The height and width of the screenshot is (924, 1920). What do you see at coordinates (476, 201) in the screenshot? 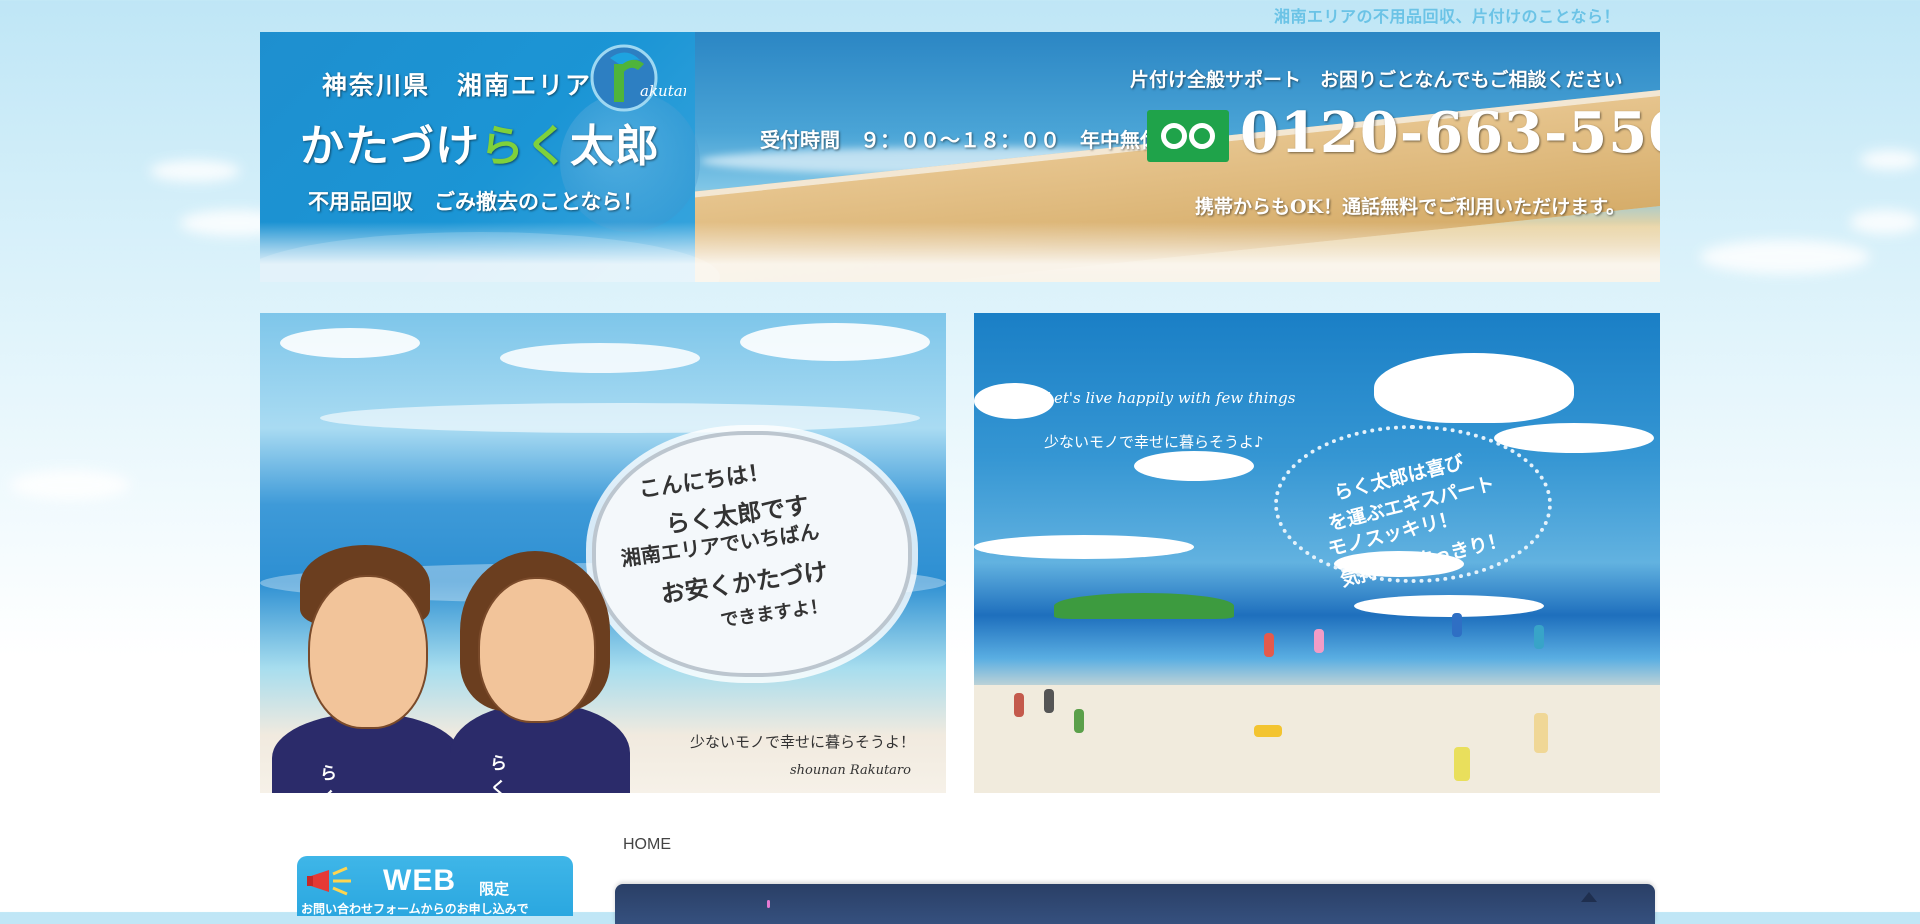
I see `banner-subtitle: 不用品回収 ごみ撤去のことなら！` at bounding box center [476, 201].